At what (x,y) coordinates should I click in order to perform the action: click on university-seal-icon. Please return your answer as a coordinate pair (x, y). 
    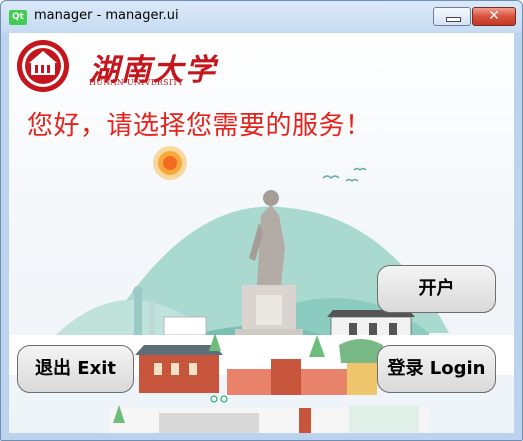
    Looking at the image, I should click on (43, 66).